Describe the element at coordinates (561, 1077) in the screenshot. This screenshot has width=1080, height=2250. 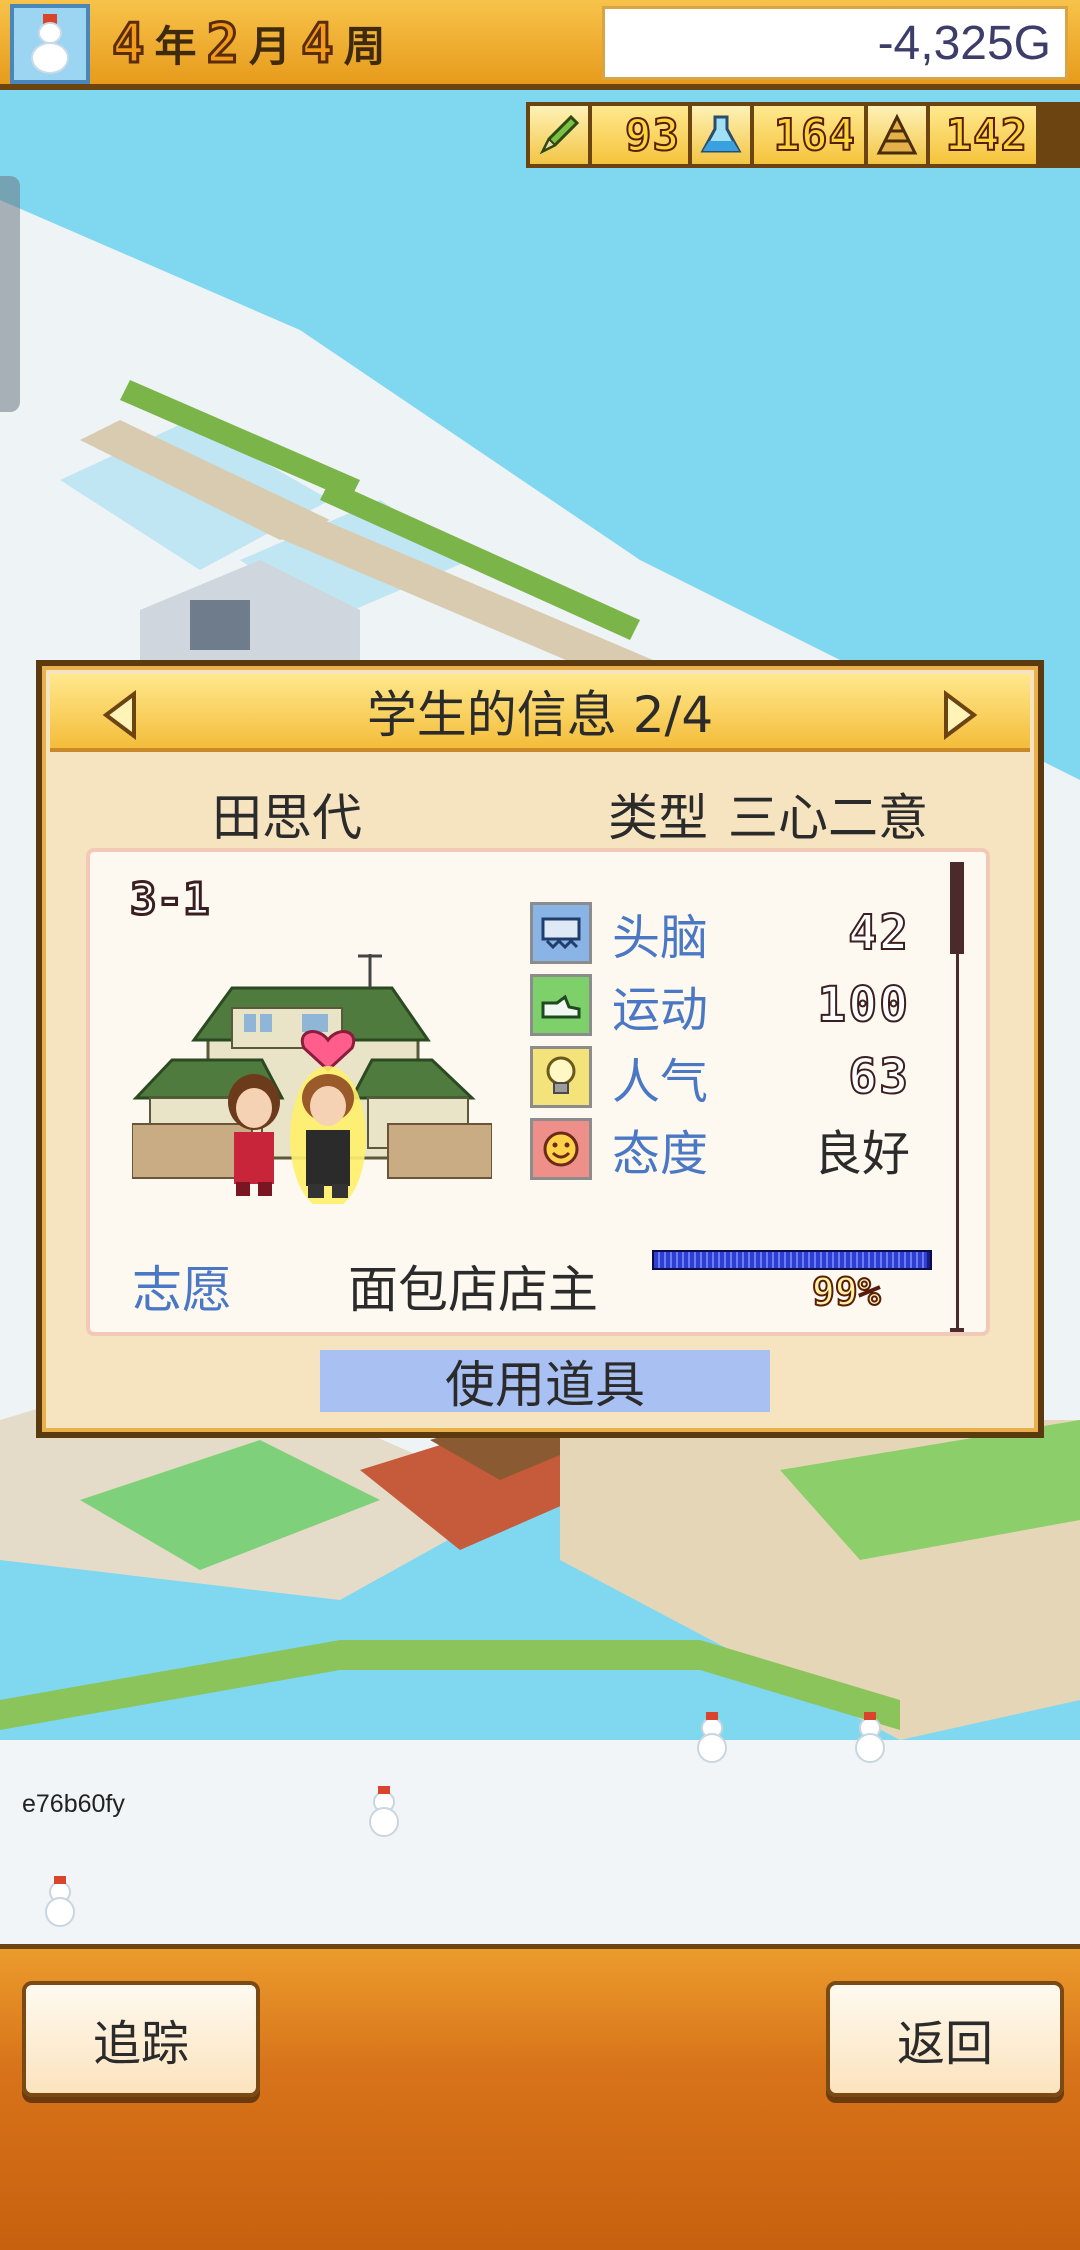
I see `lightbulb-icon` at that location.